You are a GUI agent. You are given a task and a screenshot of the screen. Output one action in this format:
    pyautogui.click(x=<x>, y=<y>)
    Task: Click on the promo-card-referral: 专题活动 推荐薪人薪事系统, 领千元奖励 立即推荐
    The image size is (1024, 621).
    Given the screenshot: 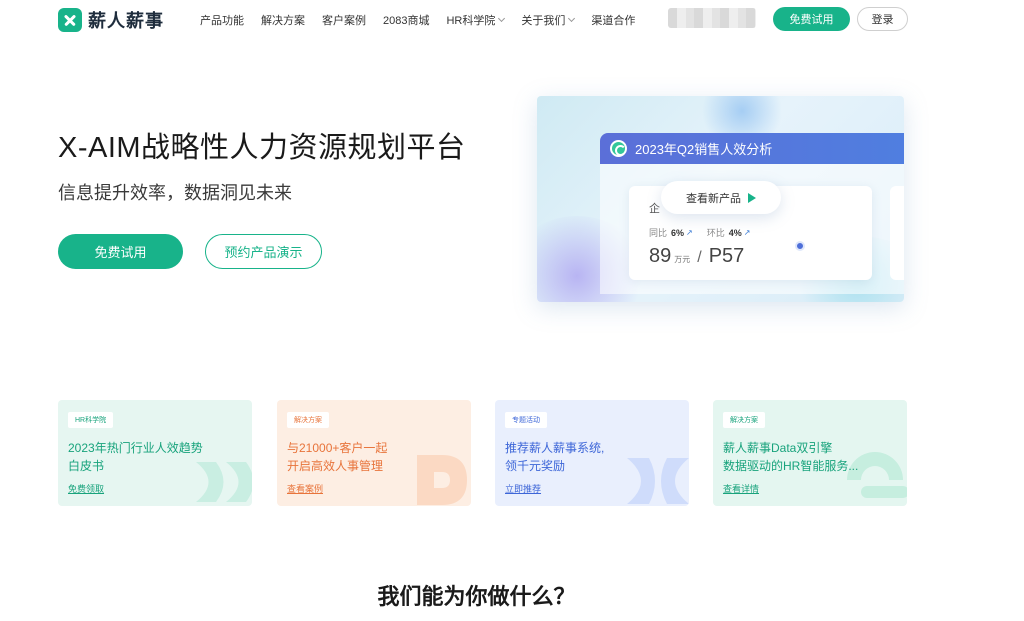 What is the action you would take?
    pyautogui.click(x=592, y=453)
    